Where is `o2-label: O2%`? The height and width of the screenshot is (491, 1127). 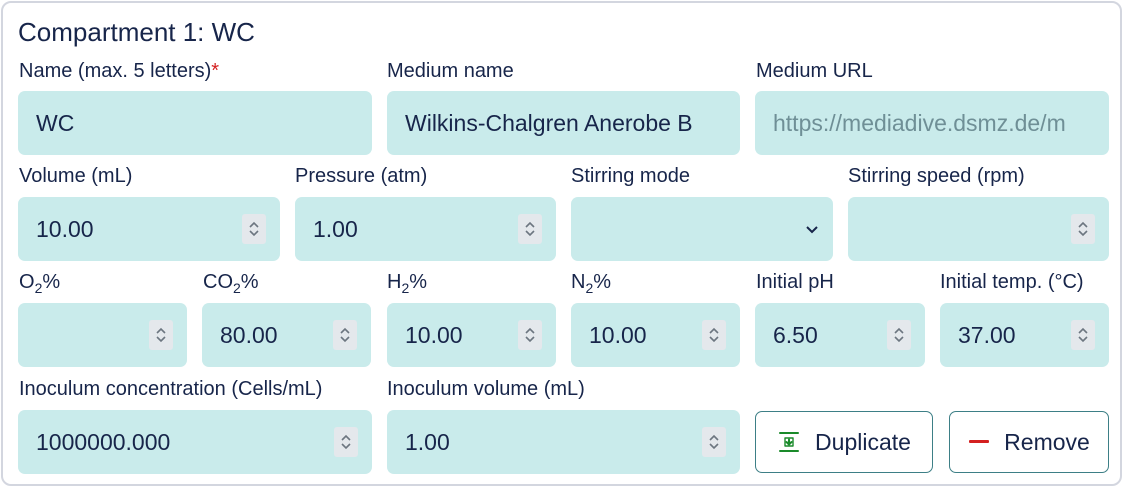 o2-label: O2% is located at coordinates (39, 283).